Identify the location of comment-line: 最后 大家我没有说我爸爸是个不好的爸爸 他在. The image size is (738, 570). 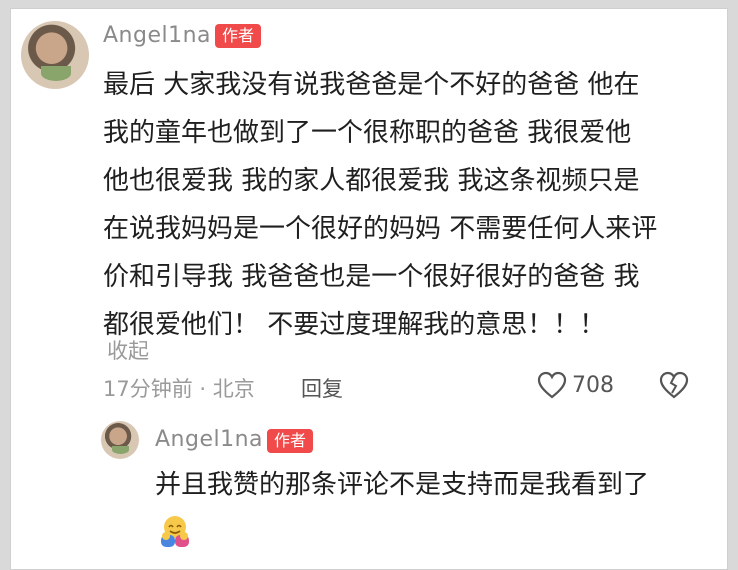
(371, 85).